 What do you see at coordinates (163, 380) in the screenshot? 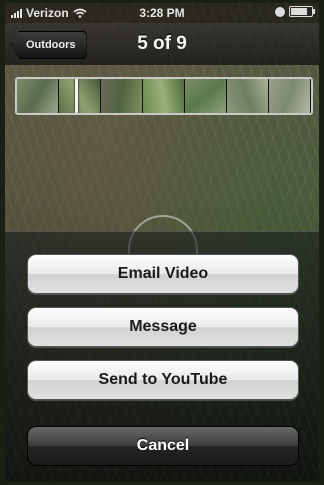
I see `send-to-youtube-button: Send to YouTube` at bounding box center [163, 380].